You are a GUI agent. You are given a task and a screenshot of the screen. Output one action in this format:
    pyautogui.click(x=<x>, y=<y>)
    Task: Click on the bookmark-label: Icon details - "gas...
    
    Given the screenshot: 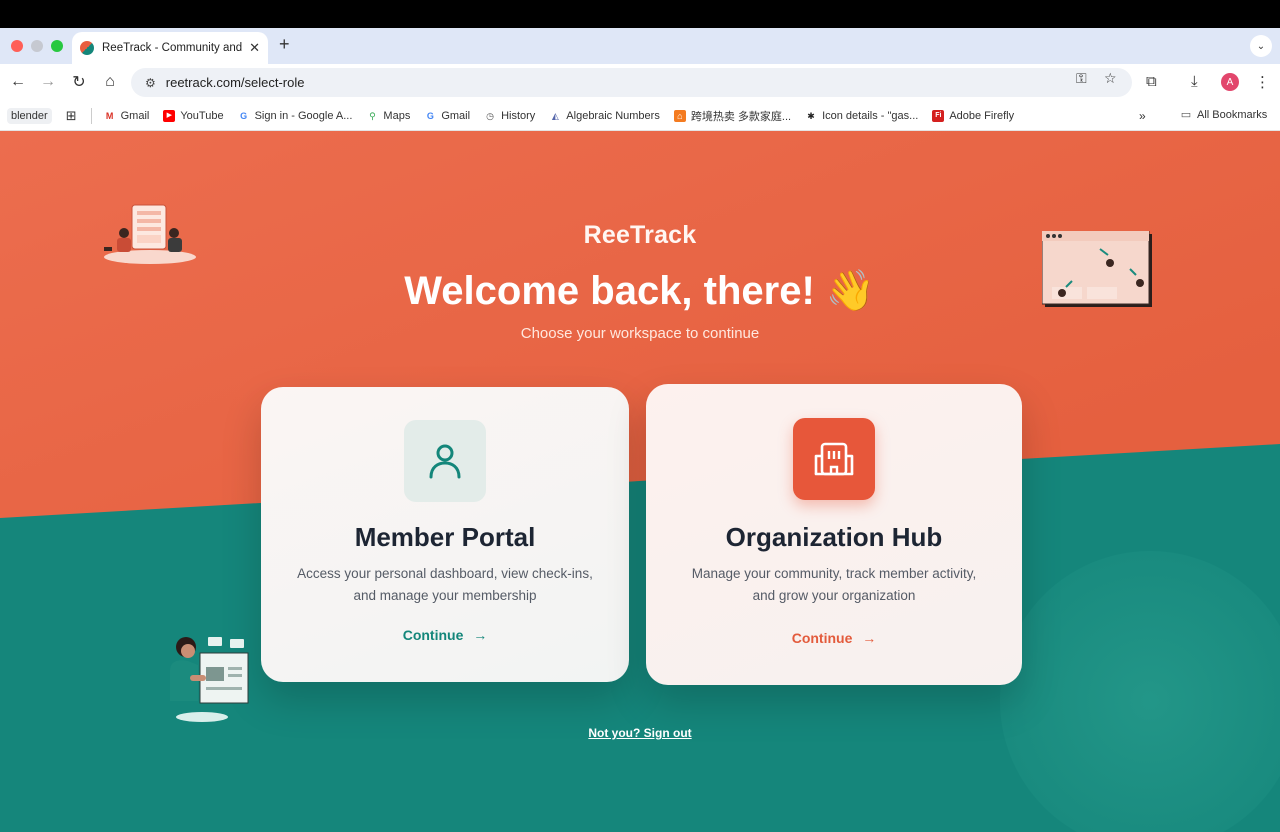 What is the action you would take?
    pyautogui.click(x=870, y=115)
    